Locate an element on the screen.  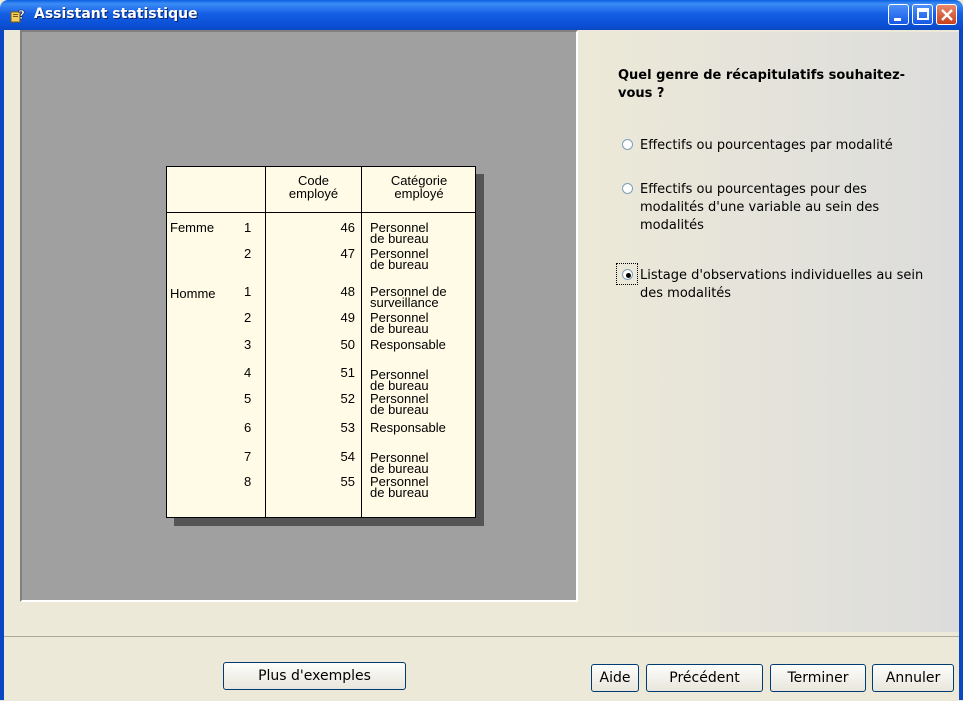
row-index: 8 is located at coordinates (248, 481).